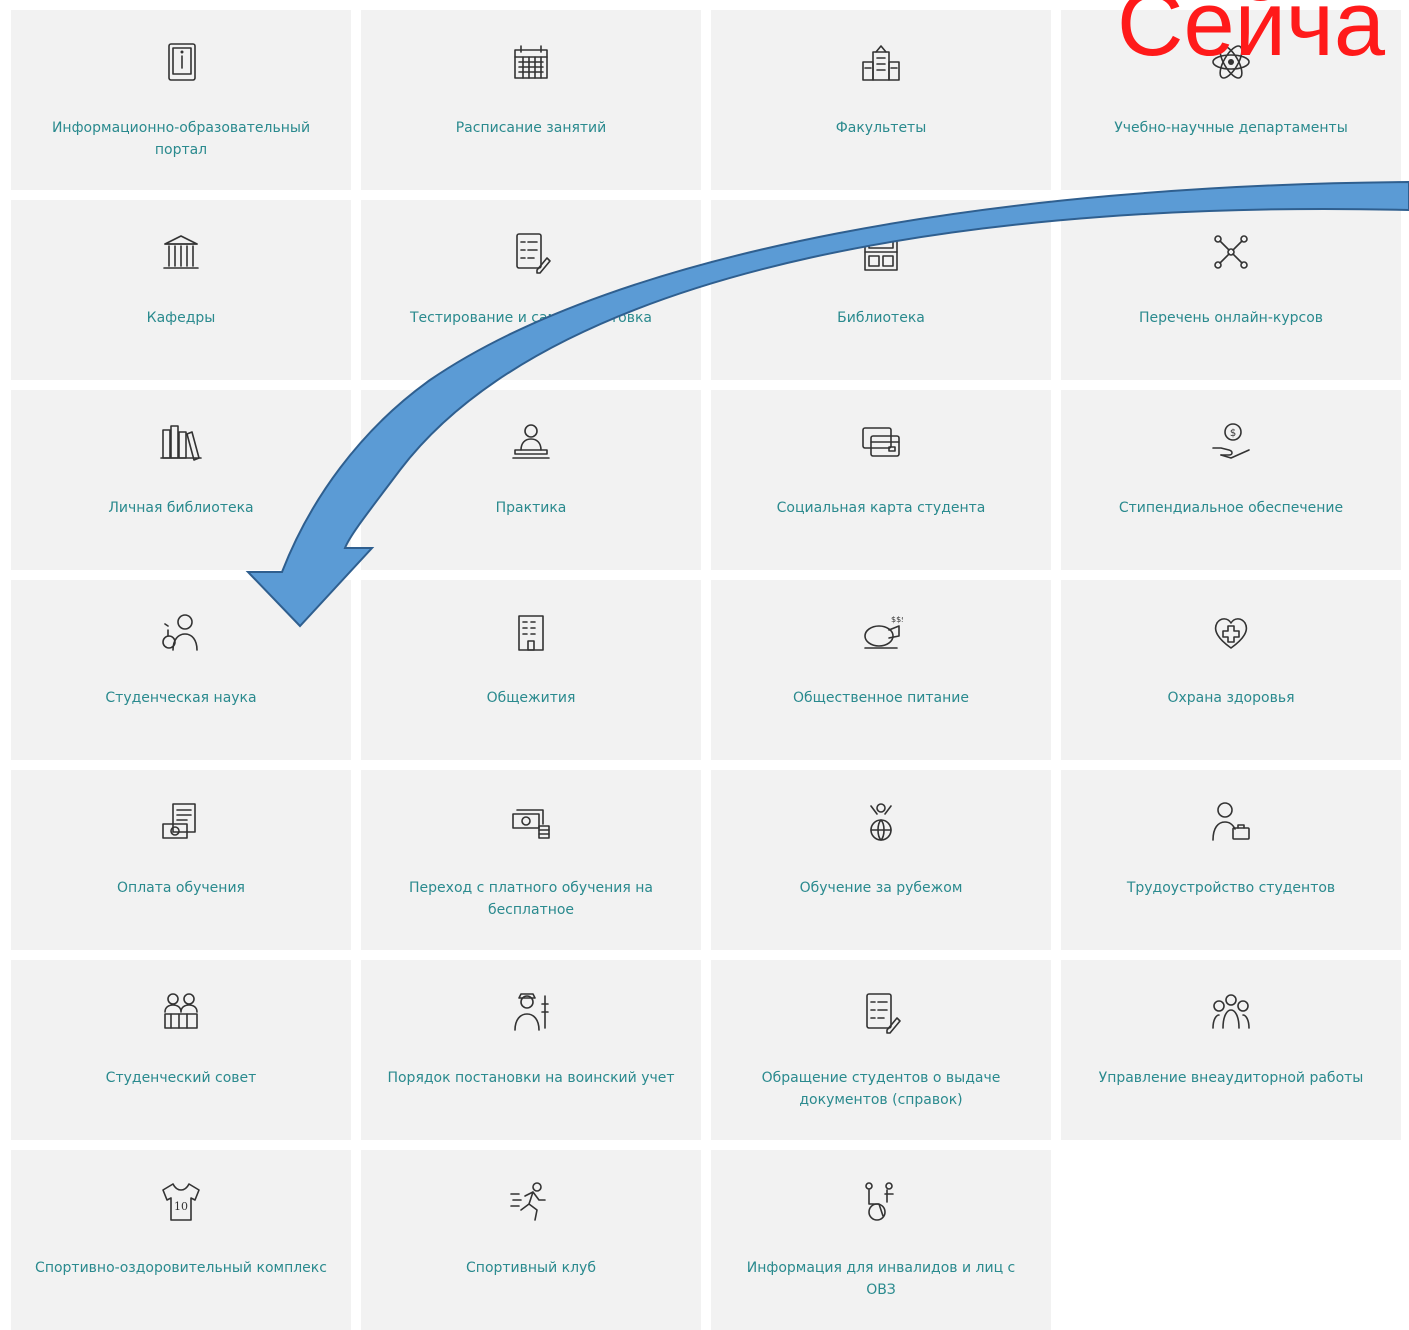  What do you see at coordinates (1231, 888) in the screenshot?
I see `service-tile-label: Трудоустройство студентов` at bounding box center [1231, 888].